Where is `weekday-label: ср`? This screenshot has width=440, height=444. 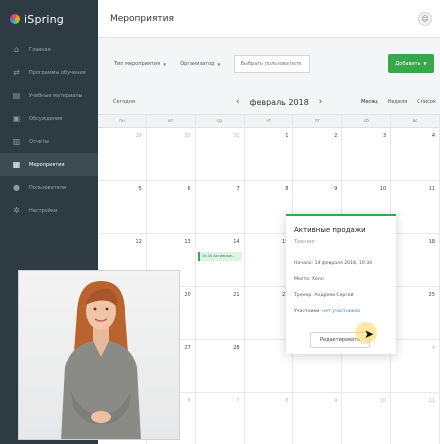
weekday-label: ср is located at coordinates (220, 121).